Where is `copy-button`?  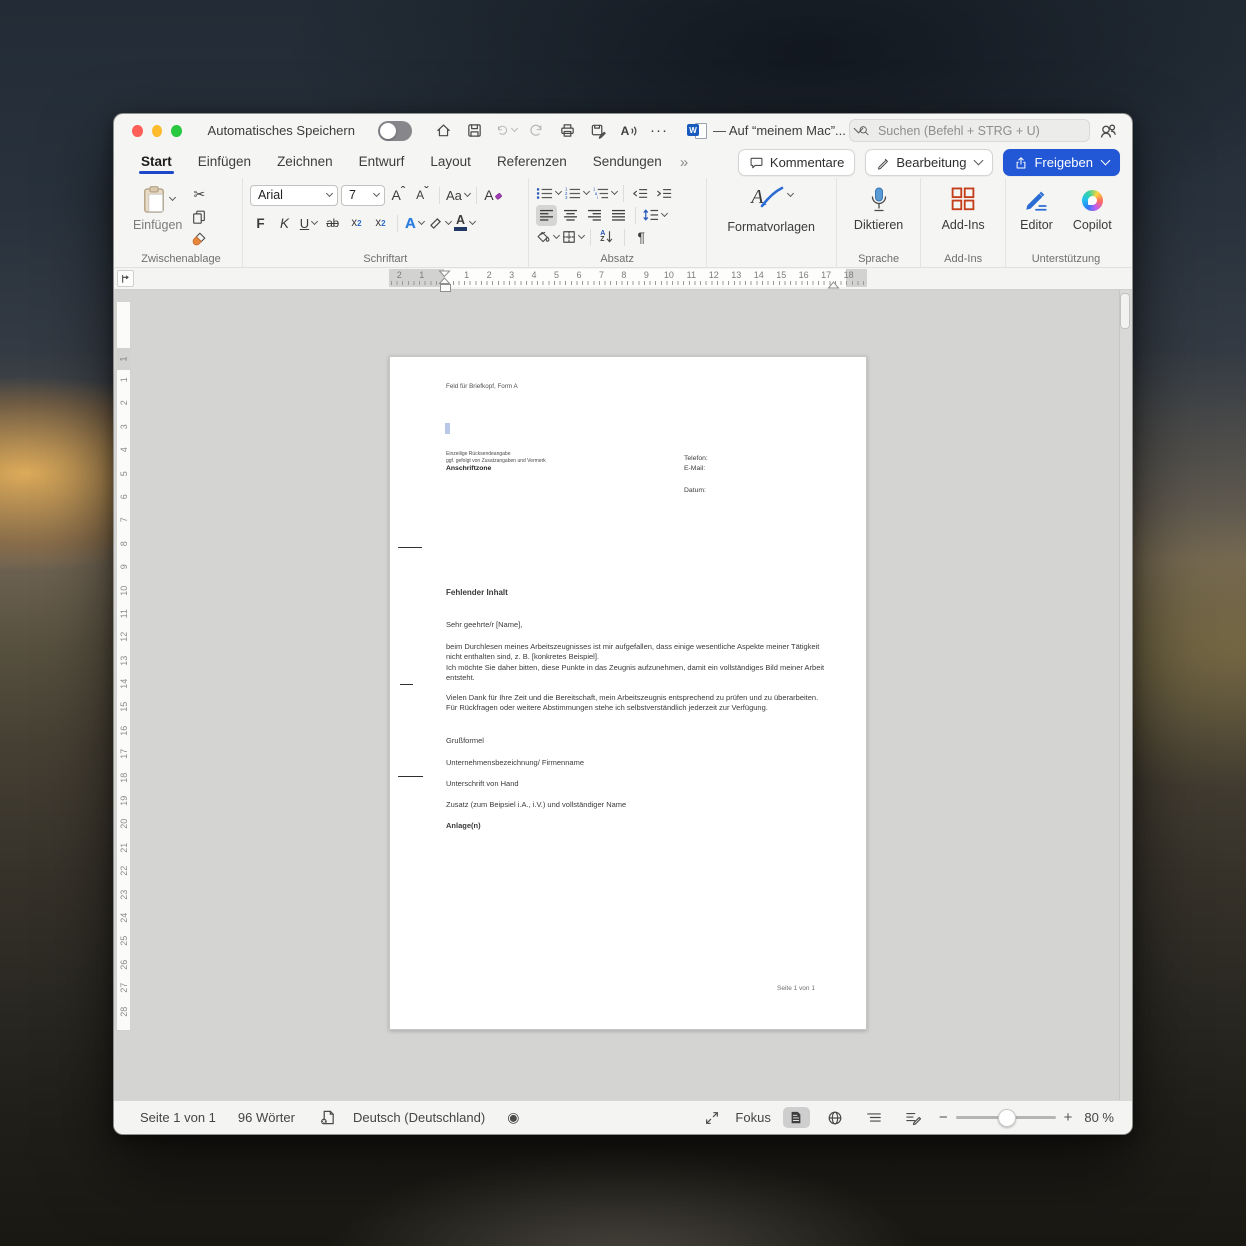
copy-button is located at coordinates (199, 216).